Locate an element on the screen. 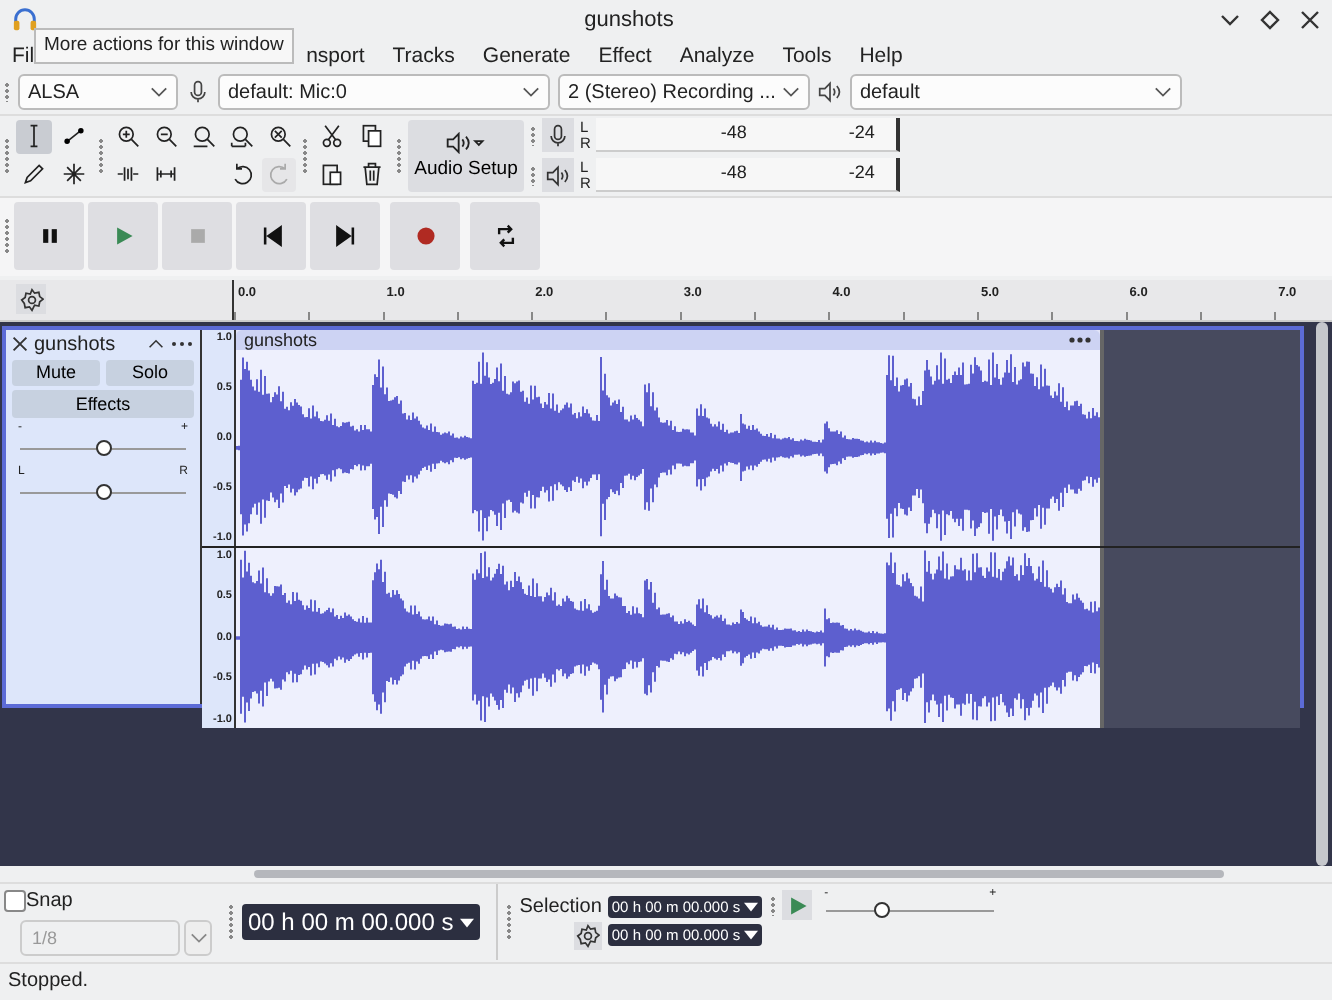 This screenshot has height=1000, width=1332. pause-icon is located at coordinates (49, 236).